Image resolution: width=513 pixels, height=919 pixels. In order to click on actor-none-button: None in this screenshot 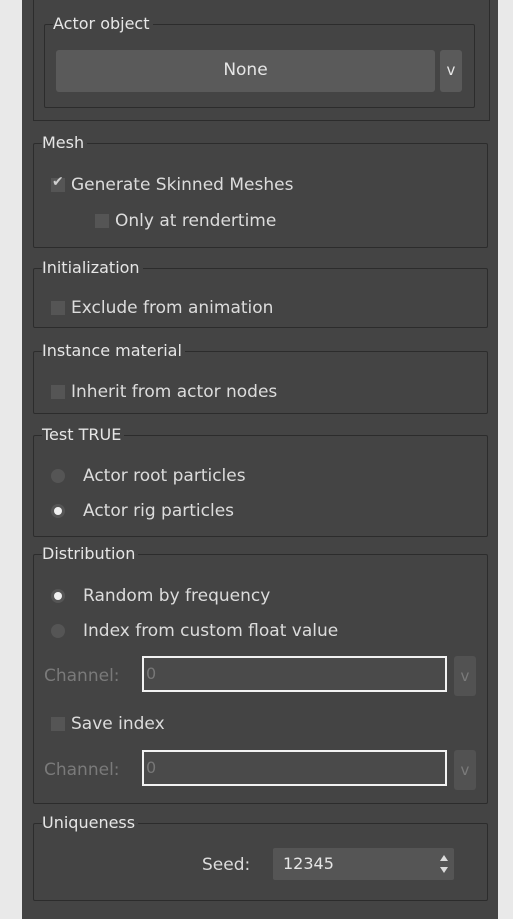, I will do `click(245, 71)`.